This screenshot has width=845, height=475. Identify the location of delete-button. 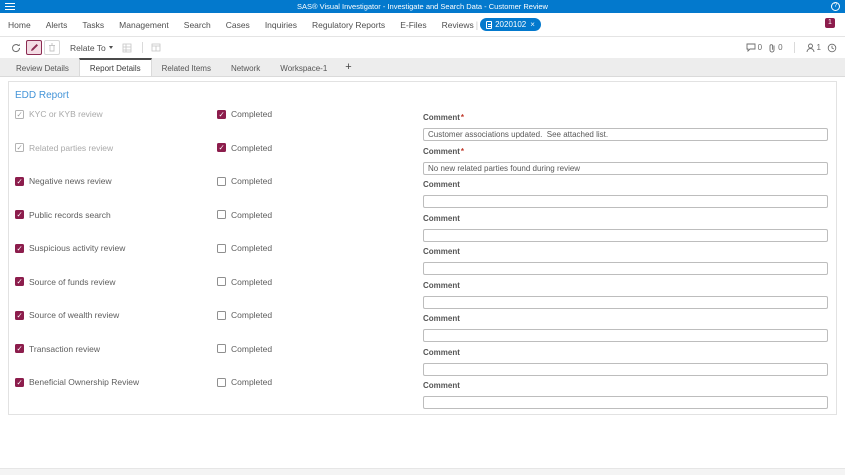
(52, 47).